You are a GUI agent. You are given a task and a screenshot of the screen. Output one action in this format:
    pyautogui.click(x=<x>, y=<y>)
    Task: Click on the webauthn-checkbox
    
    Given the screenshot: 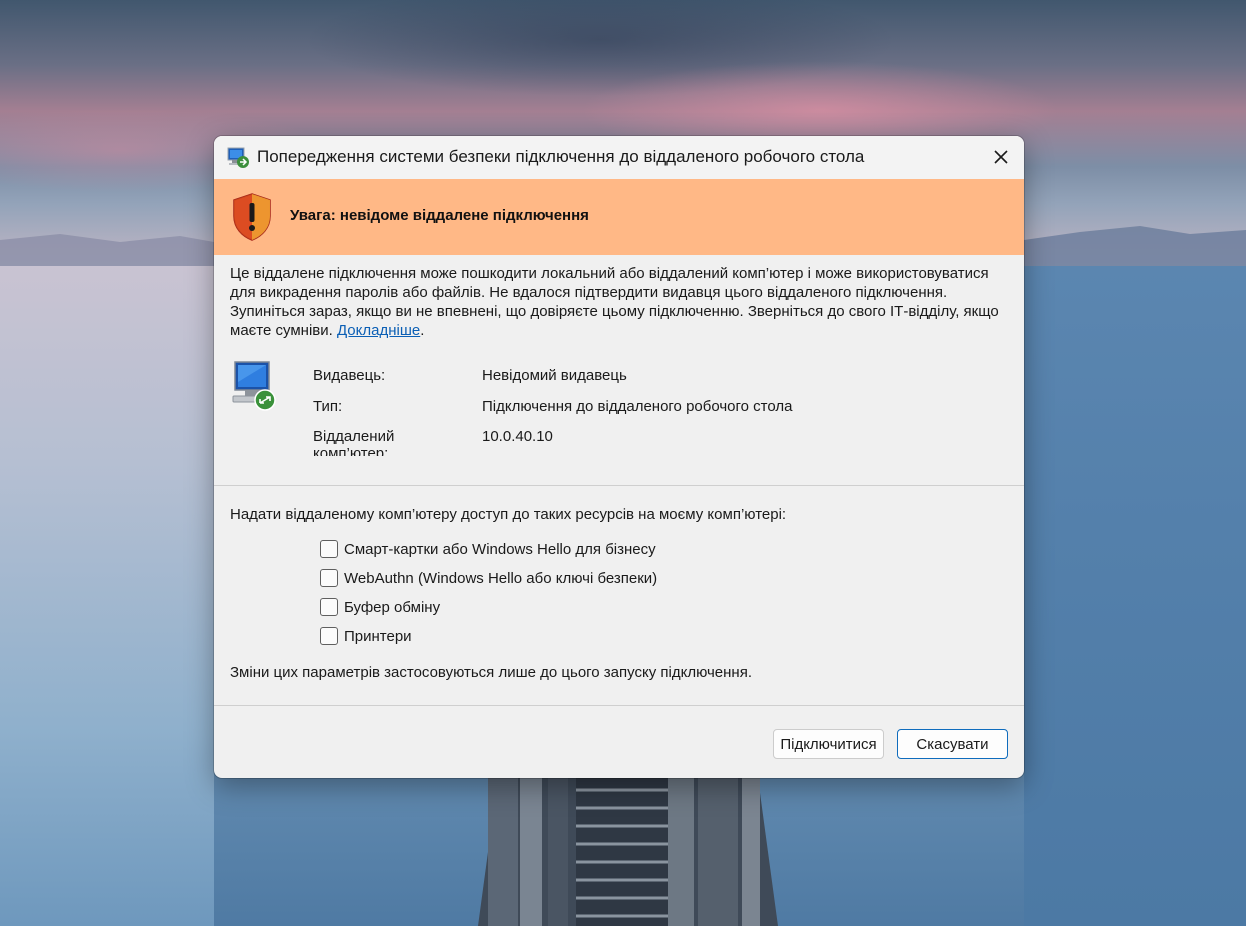 What is the action you would take?
    pyautogui.click(x=329, y=578)
    